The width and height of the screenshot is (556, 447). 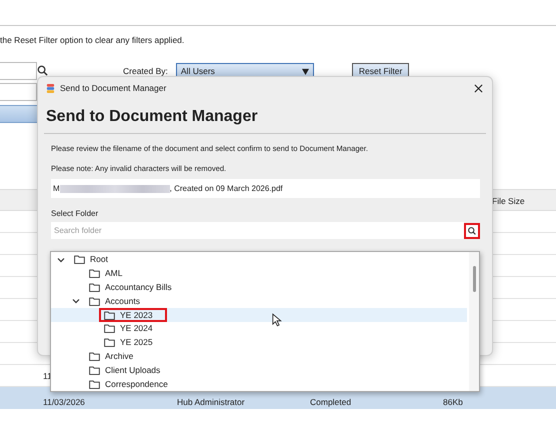 What do you see at coordinates (152, 117) in the screenshot?
I see `dialog-heading: Send to Document Manager` at bounding box center [152, 117].